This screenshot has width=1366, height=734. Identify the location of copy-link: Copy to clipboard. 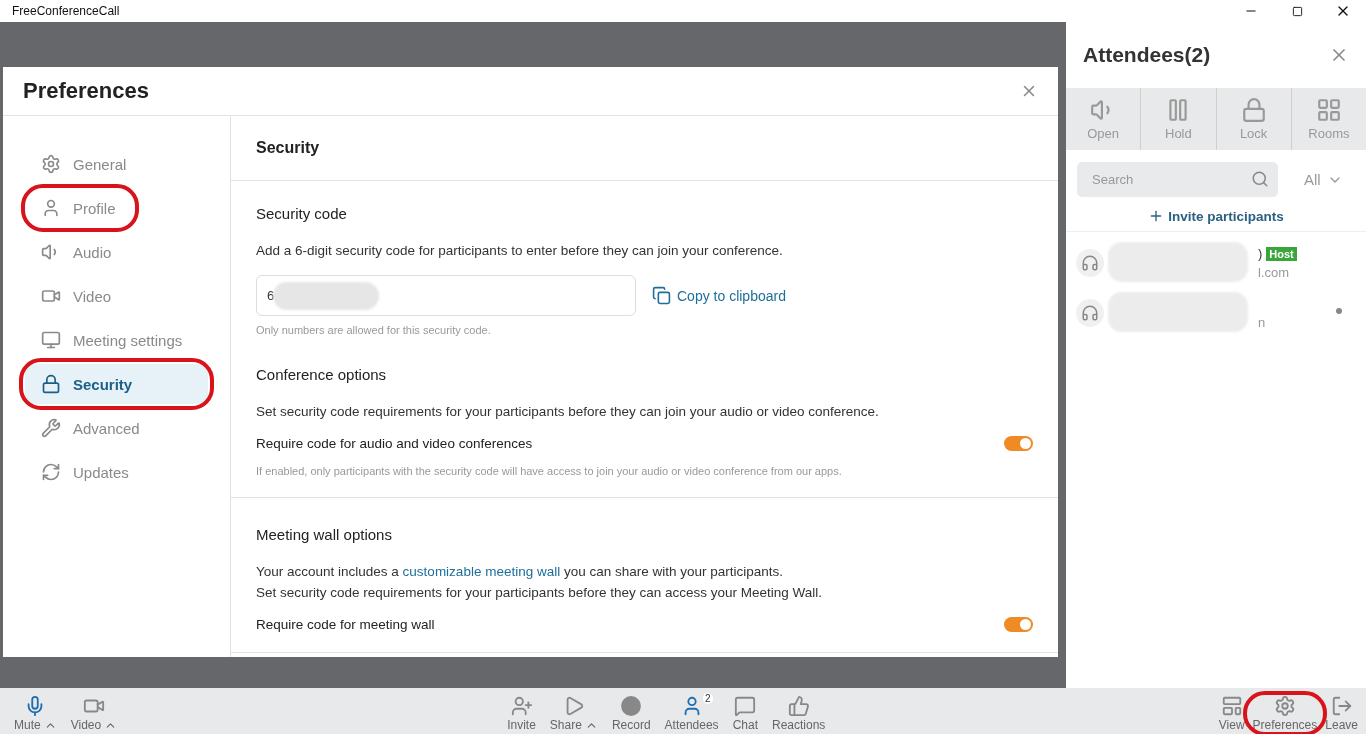
(719, 295).